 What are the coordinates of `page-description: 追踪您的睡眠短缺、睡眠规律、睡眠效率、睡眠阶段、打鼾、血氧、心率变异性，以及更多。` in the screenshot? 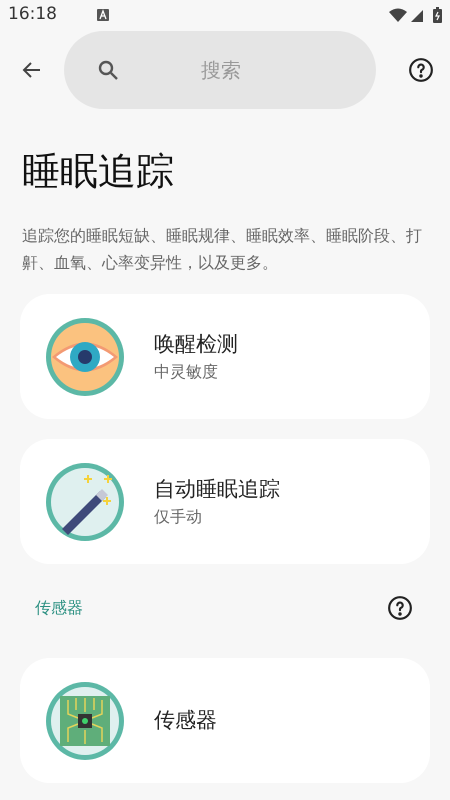 It's located at (222, 249).